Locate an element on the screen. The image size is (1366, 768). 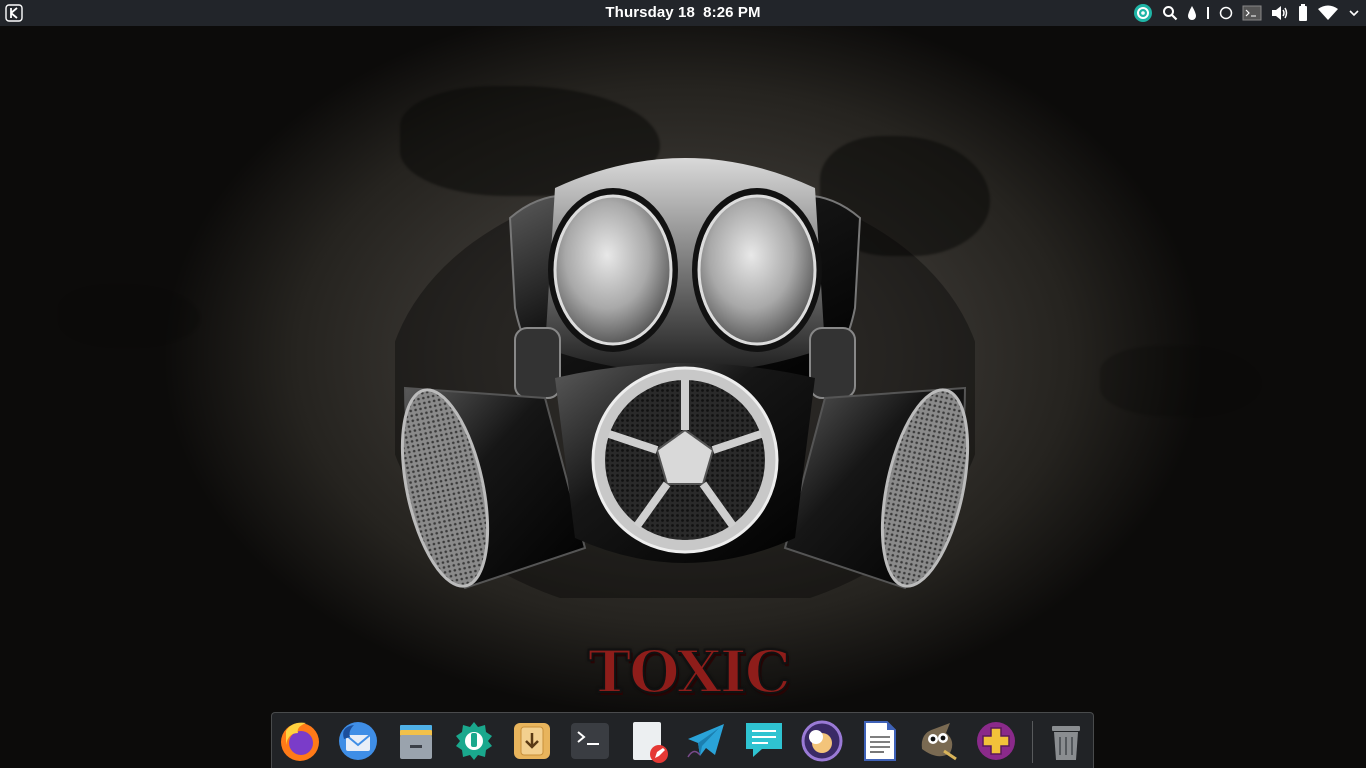
music-player-icon is located at coordinates (822, 741).